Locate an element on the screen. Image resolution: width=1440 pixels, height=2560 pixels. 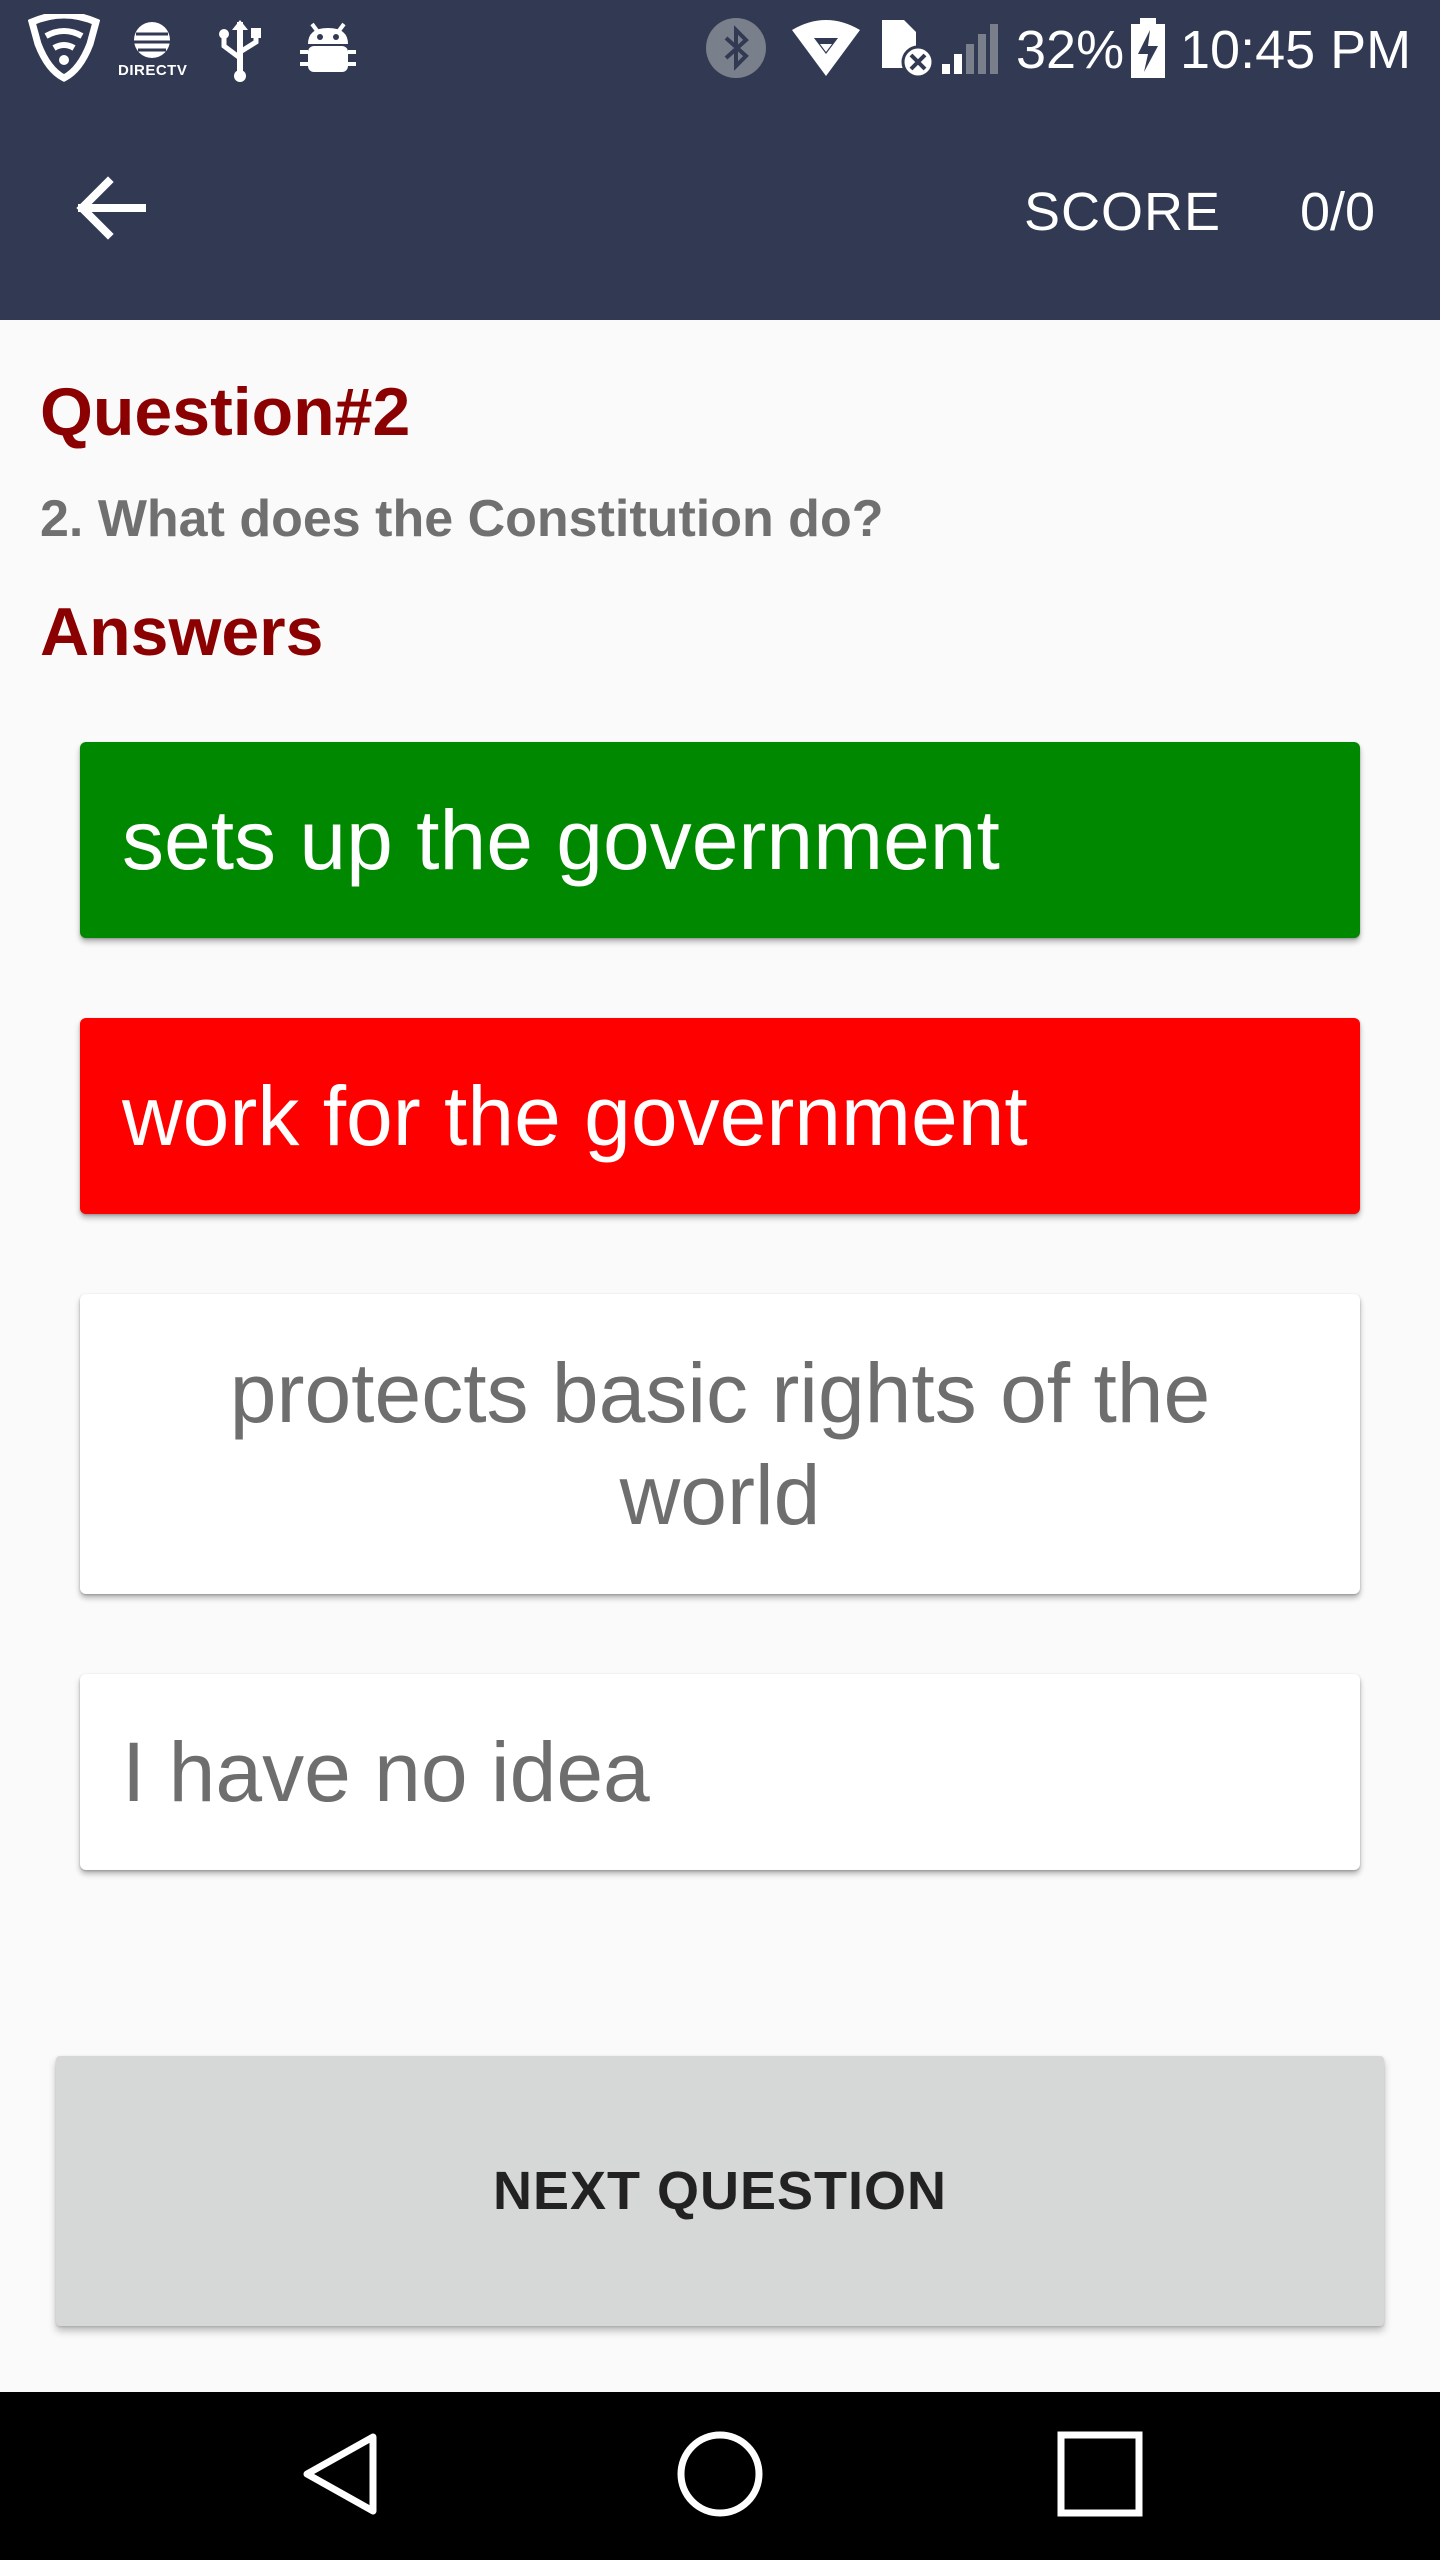
next-question-label: NEXT QUESTION is located at coordinates (720, 2191).